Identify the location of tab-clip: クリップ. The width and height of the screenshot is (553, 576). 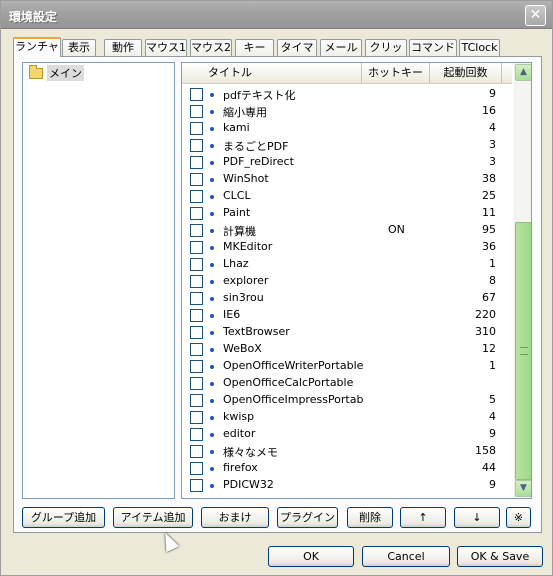
(386, 54).